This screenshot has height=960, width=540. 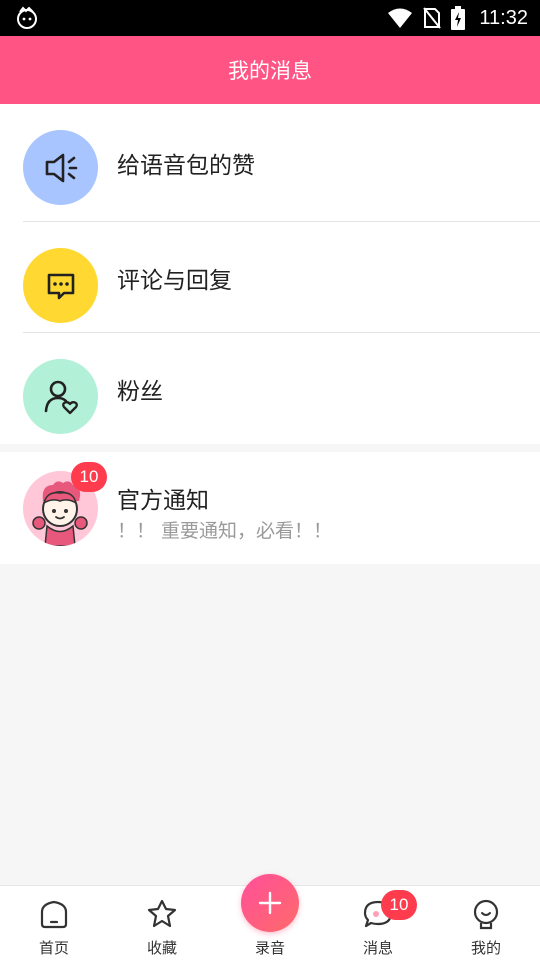 I want to click on clock: 11:32, so click(x=503, y=17).